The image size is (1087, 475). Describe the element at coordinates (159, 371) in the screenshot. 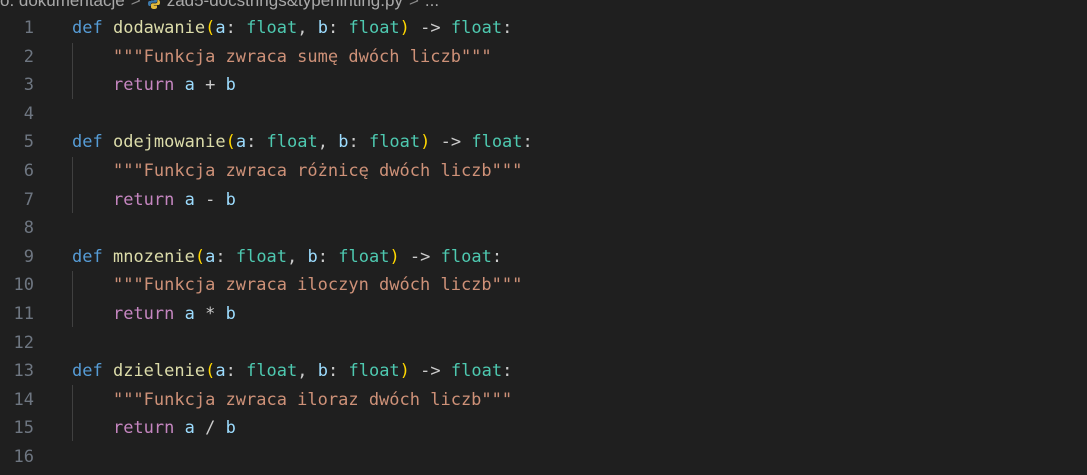

I see `code-token: dzielenie` at that location.